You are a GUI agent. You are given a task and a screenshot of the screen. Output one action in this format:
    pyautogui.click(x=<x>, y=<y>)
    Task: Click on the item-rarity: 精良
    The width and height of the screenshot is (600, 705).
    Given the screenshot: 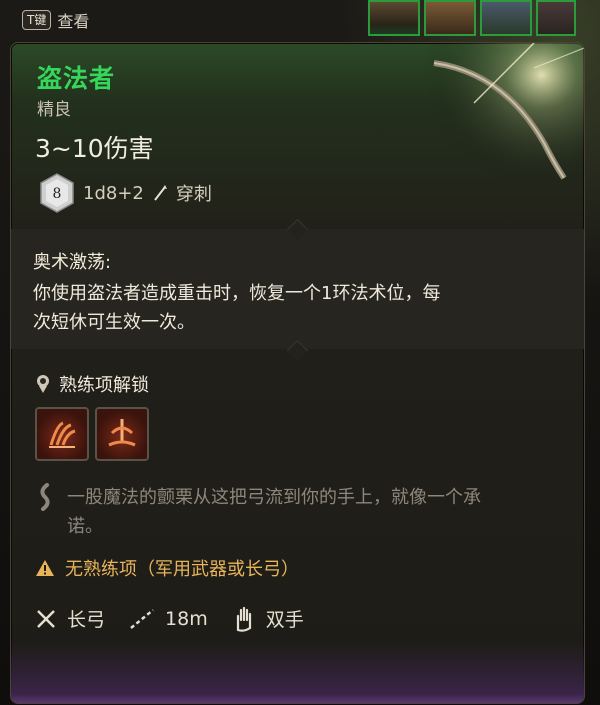 What is the action you would take?
    pyautogui.click(x=54, y=110)
    